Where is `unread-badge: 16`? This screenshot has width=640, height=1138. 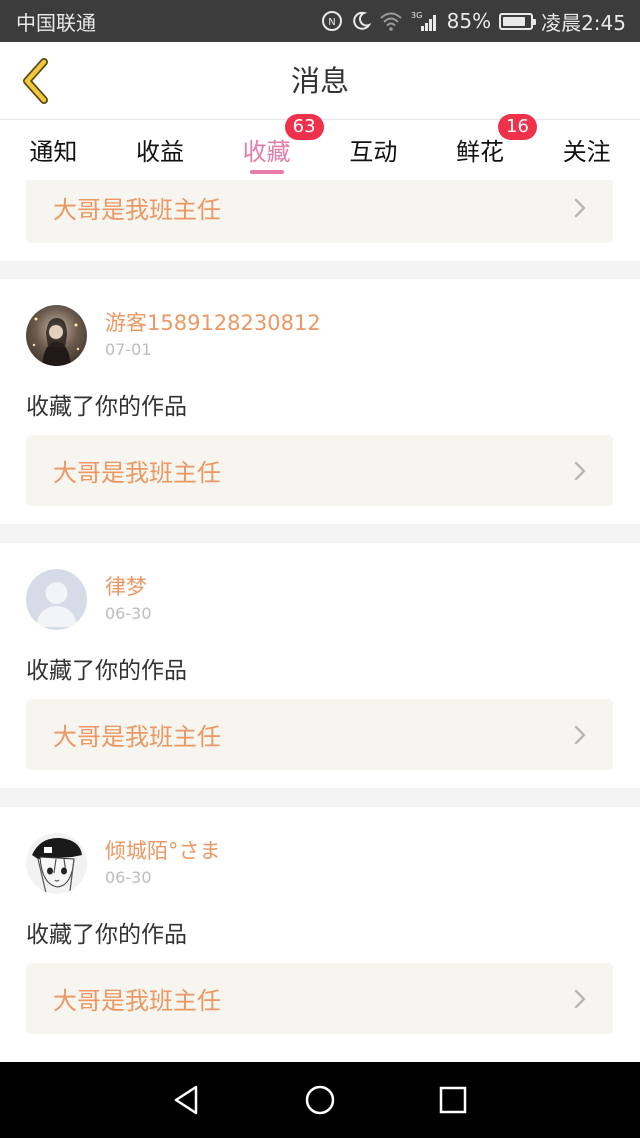 unread-badge: 16 is located at coordinates (517, 127).